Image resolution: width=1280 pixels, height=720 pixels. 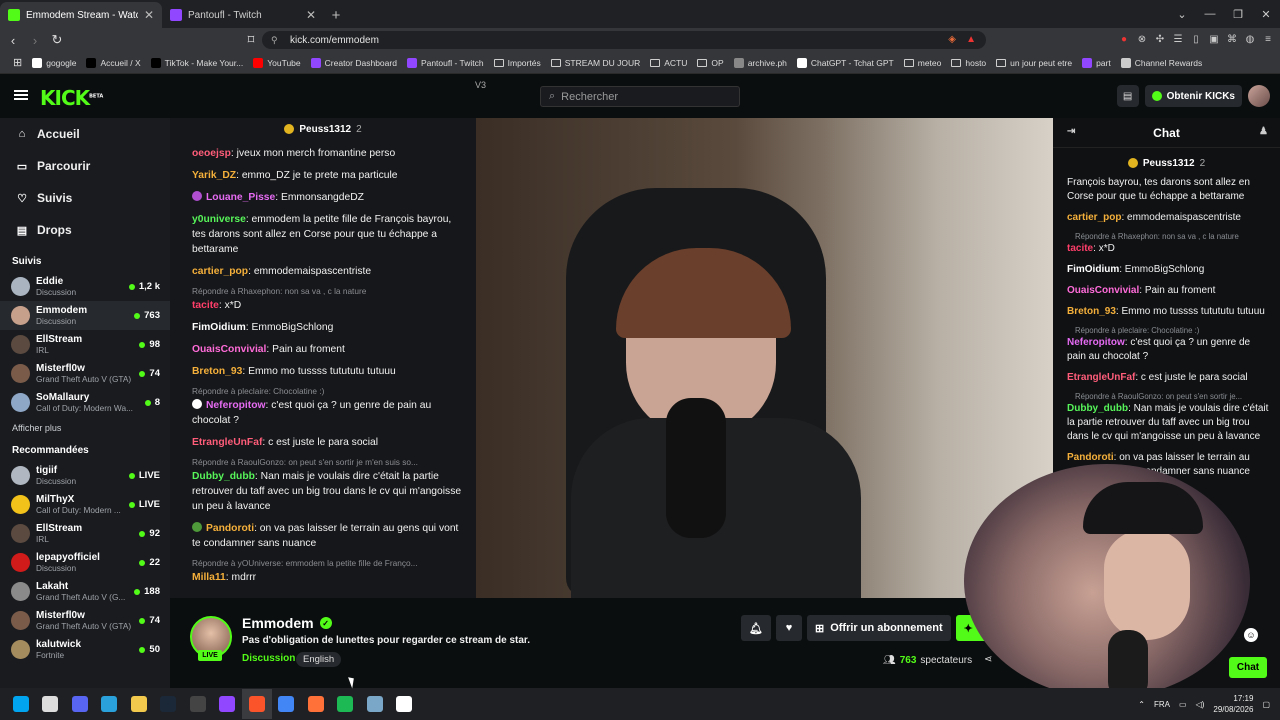 I want to click on telegram-icon, so click(x=110, y=704).